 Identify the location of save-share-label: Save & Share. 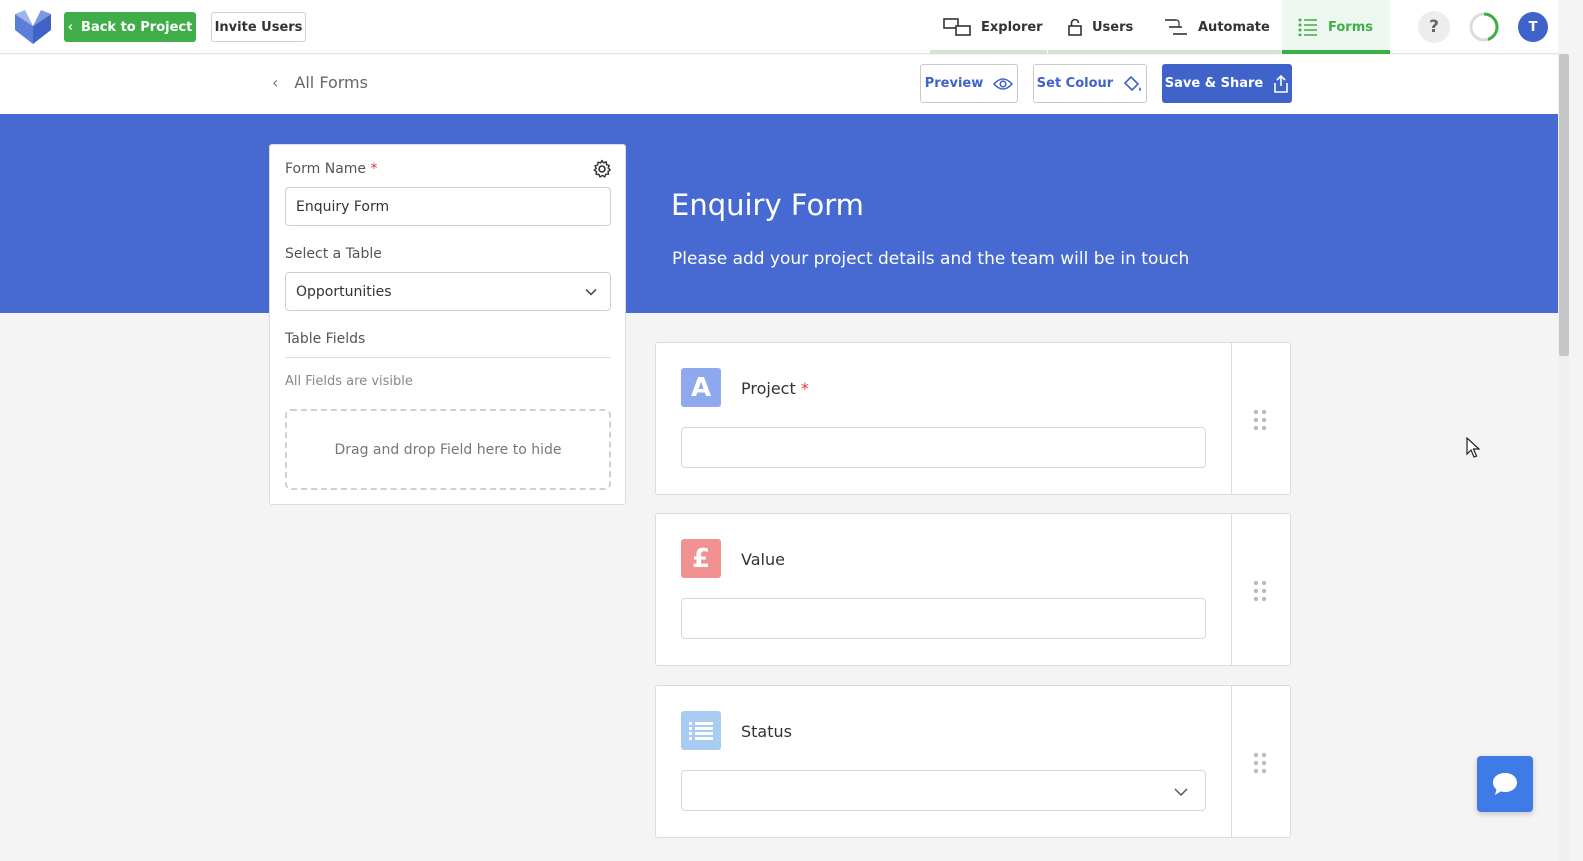
(1214, 83).